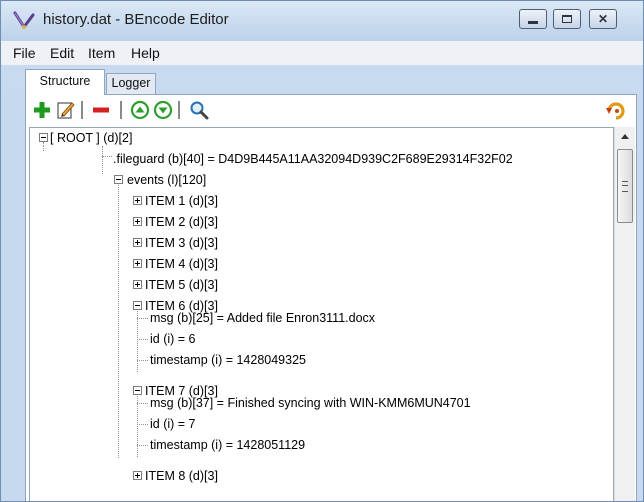 This screenshot has height=502, width=644. I want to click on scroll-grip-icon, so click(625, 186).